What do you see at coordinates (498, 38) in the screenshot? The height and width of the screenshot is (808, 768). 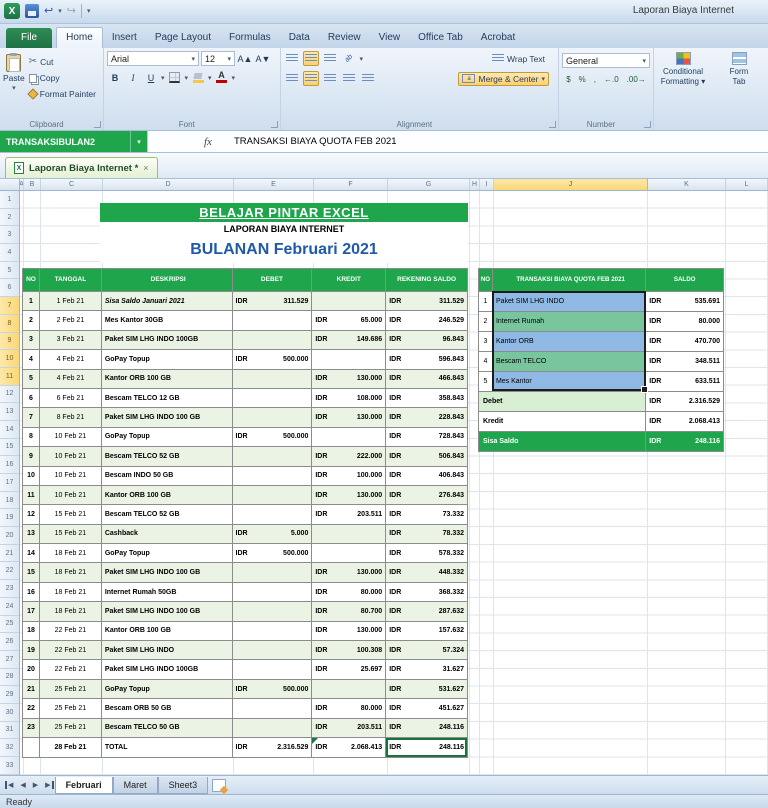 I see `ribbon-tab-acrobat: Acrobat` at bounding box center [498, 38].